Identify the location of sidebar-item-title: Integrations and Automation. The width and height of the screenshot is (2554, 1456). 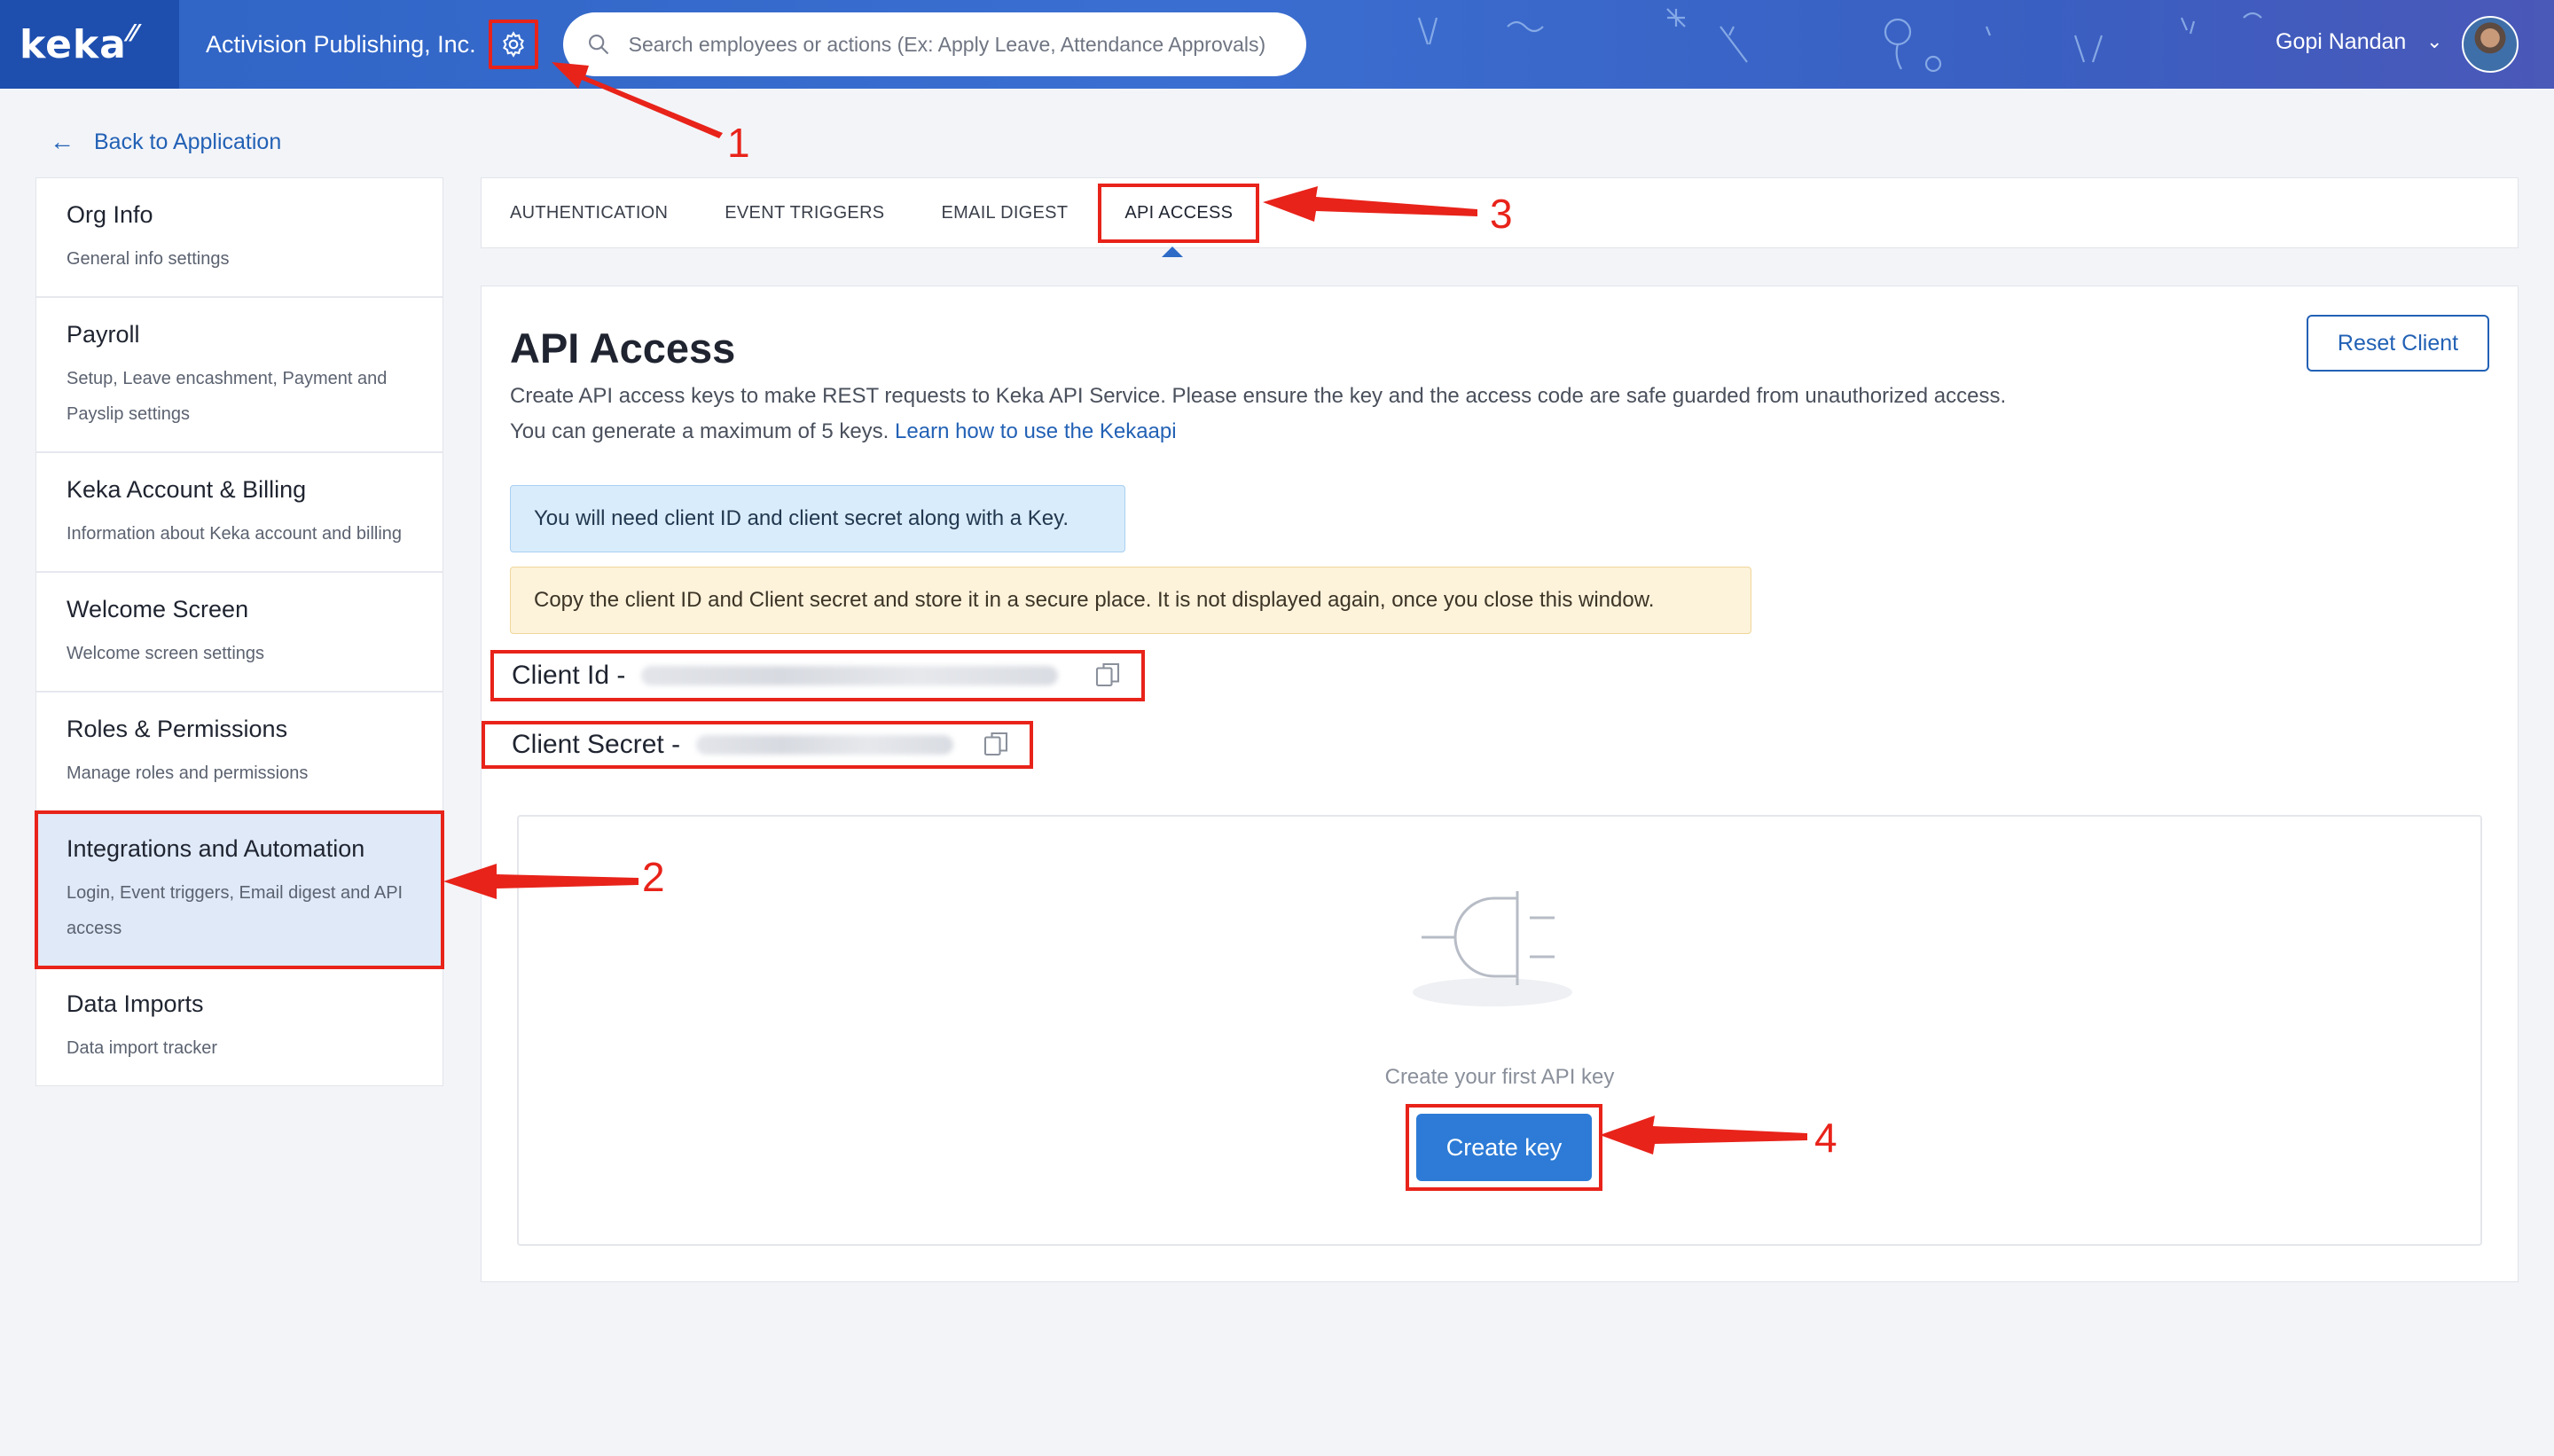
(216, 848).